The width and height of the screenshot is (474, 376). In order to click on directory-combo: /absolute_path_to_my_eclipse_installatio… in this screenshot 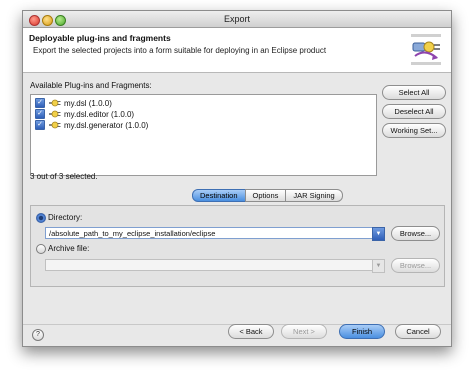, I will do `click(215, 234)`.